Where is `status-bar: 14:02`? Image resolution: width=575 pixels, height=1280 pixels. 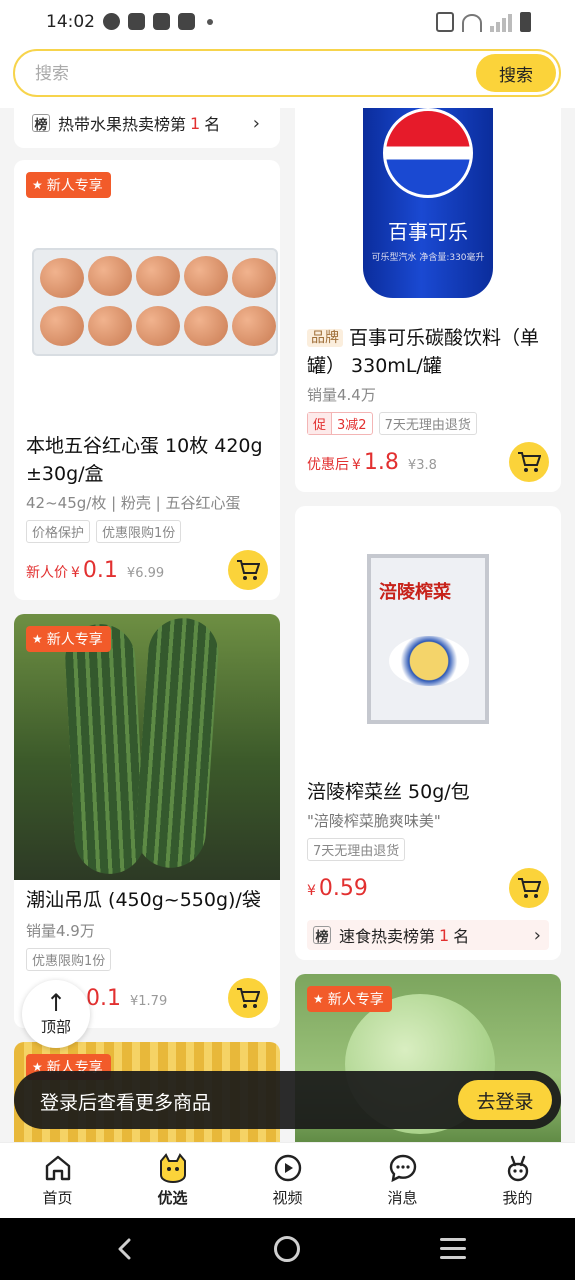 status-bar: 14:02 is located at coordinates (287, 23).